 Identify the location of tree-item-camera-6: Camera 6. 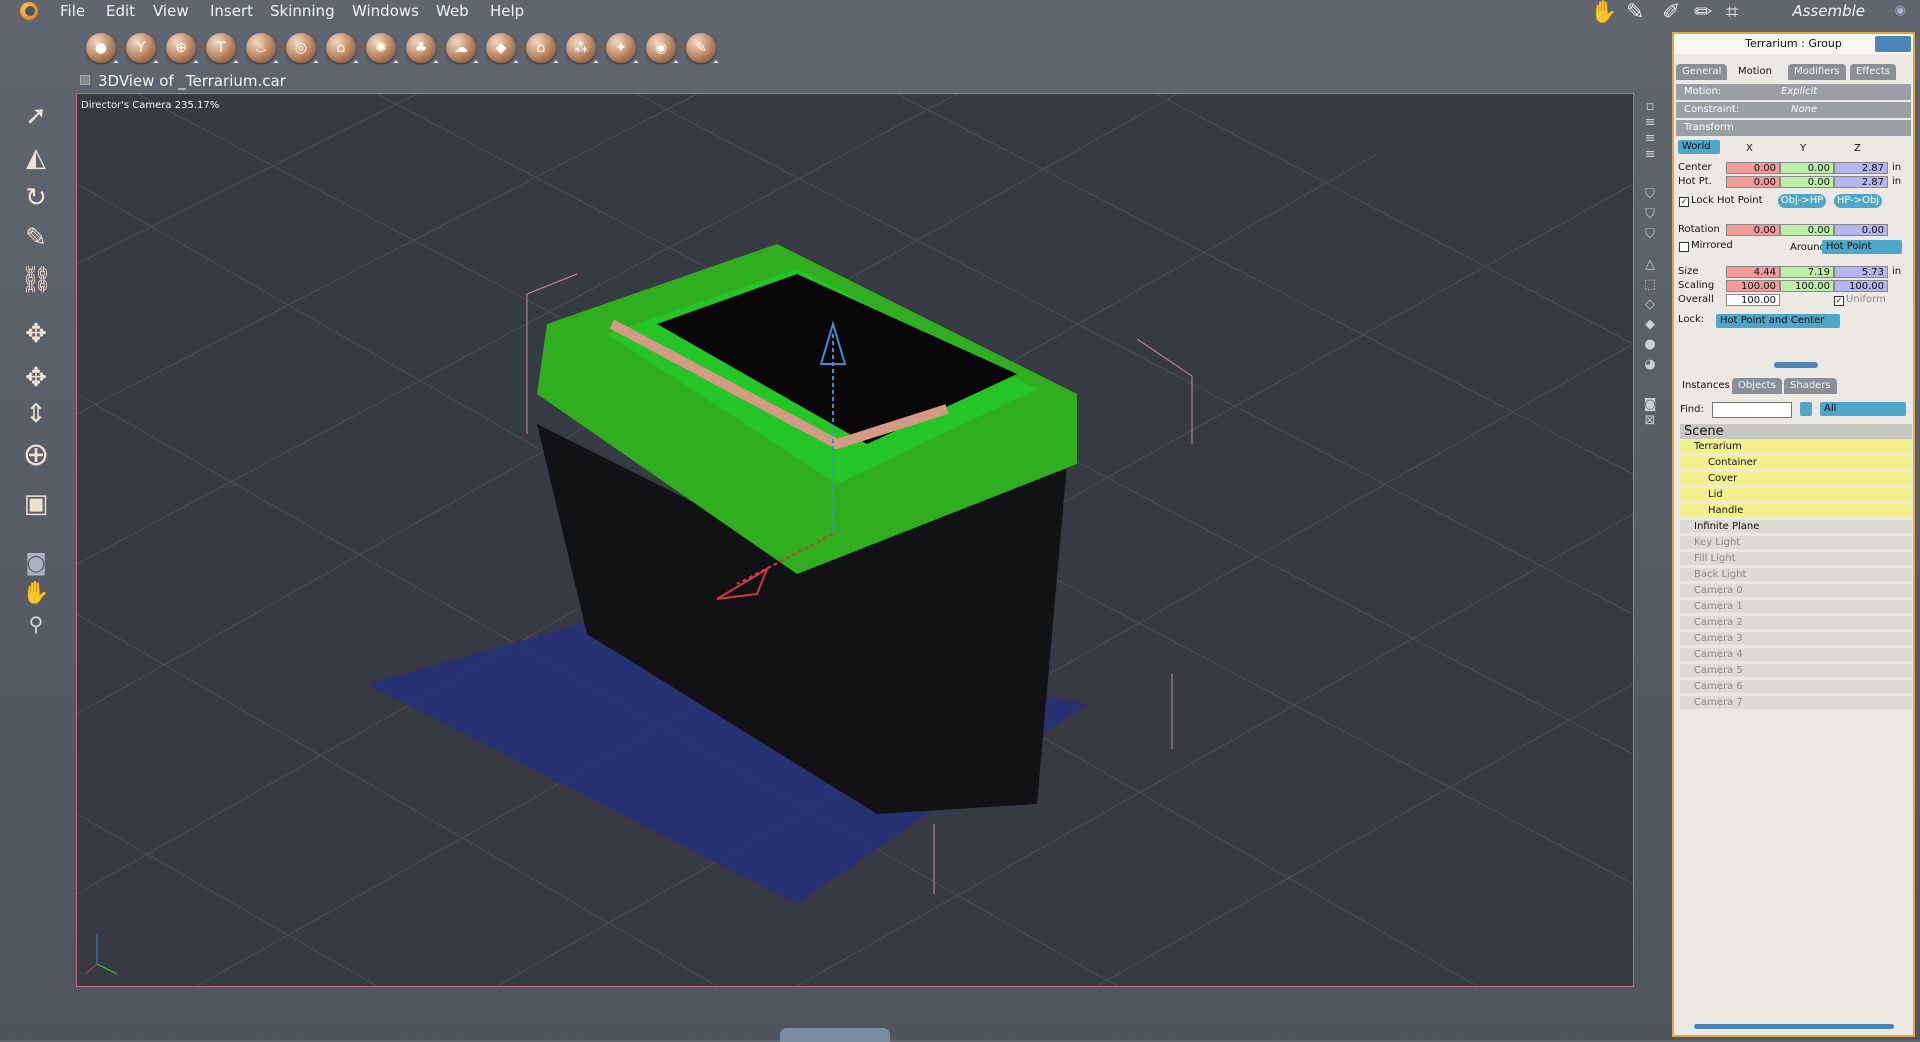
(1796, 686).